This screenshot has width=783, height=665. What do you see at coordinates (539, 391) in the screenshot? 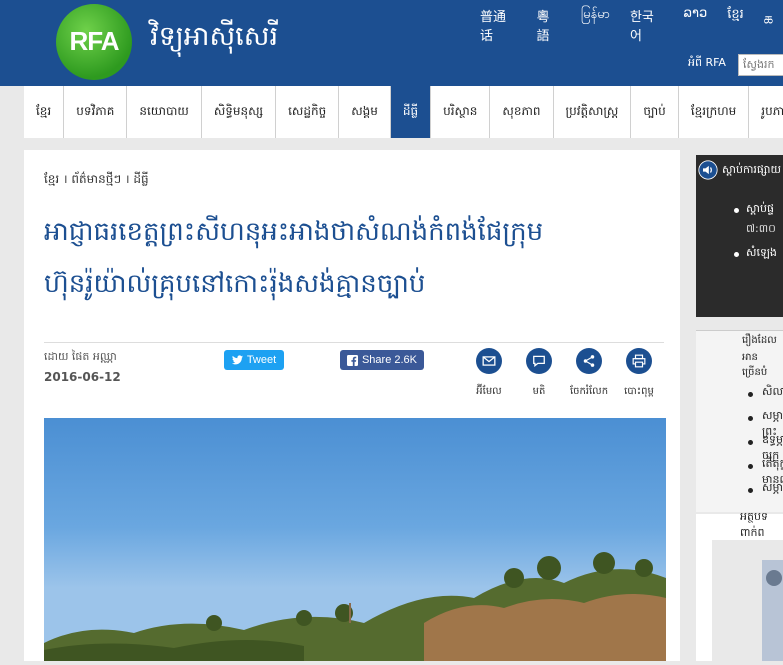
I see `comment-label: មតិ` at bounding box center [539, 391].